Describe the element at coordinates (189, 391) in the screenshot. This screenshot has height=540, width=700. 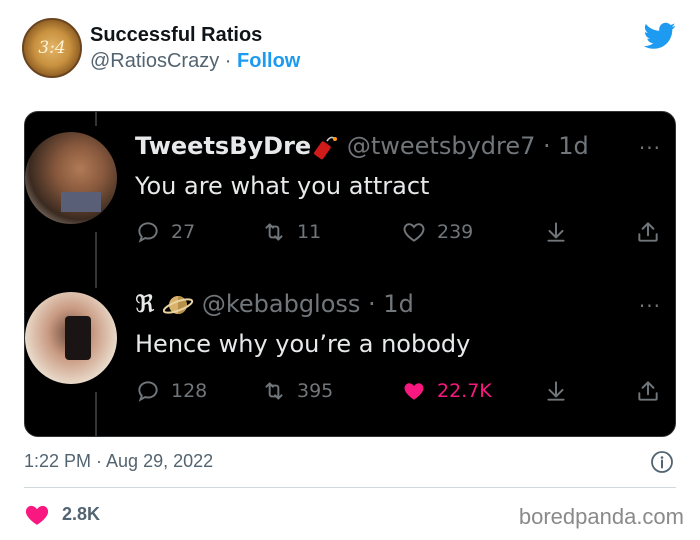
I see `tweet-2-reply-count: 128` at that location.